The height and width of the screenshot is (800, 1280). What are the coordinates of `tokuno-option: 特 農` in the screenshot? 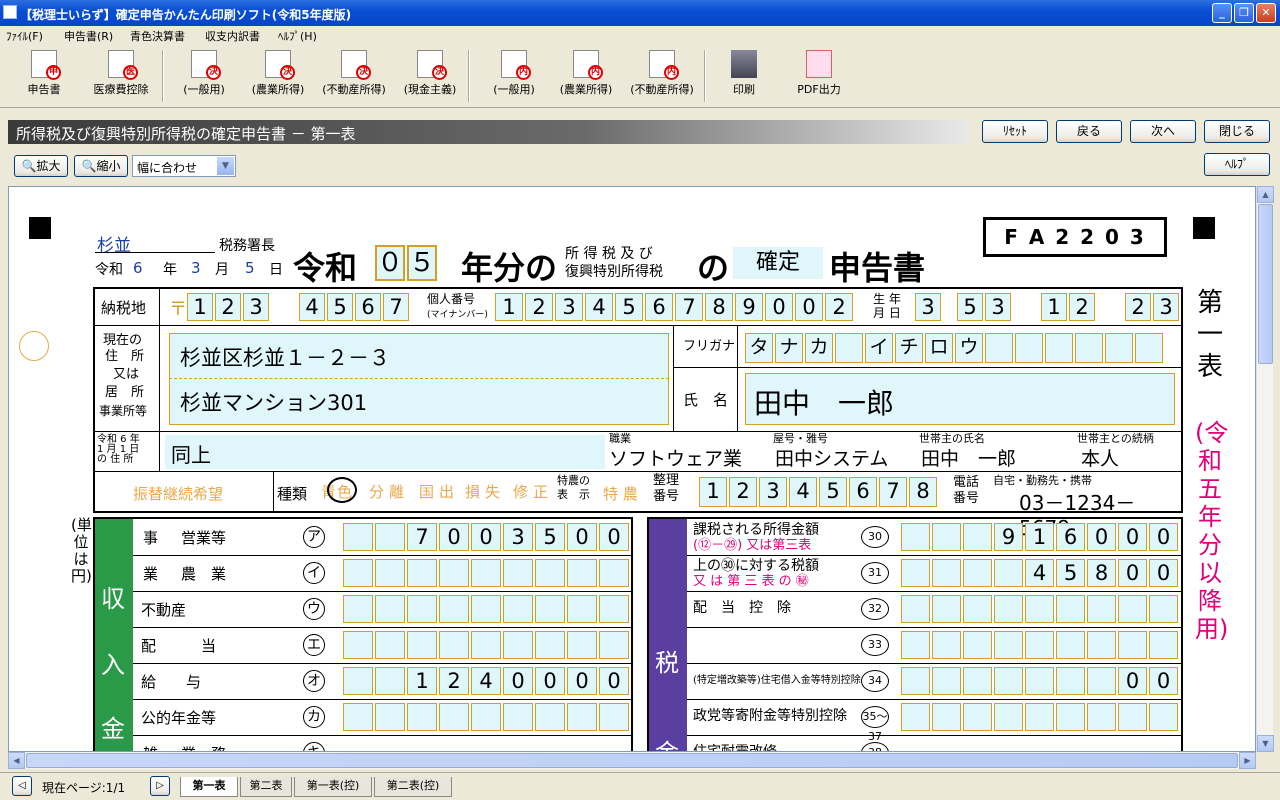 It's located at (620, 493).